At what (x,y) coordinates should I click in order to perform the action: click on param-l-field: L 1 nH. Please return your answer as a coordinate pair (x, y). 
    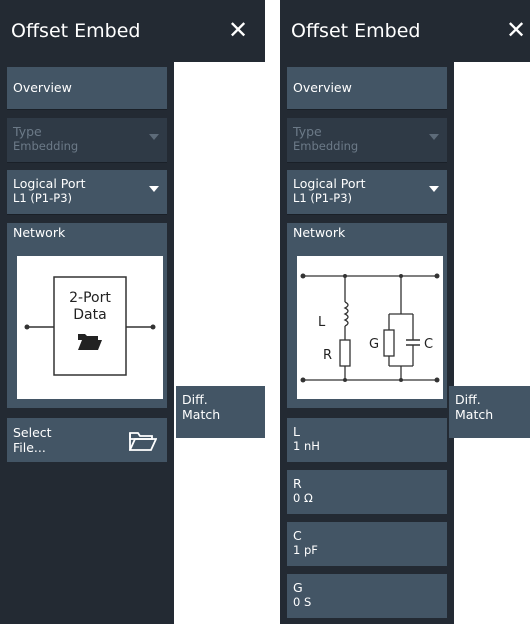
    Looking at the image, I should click on (367, 440).